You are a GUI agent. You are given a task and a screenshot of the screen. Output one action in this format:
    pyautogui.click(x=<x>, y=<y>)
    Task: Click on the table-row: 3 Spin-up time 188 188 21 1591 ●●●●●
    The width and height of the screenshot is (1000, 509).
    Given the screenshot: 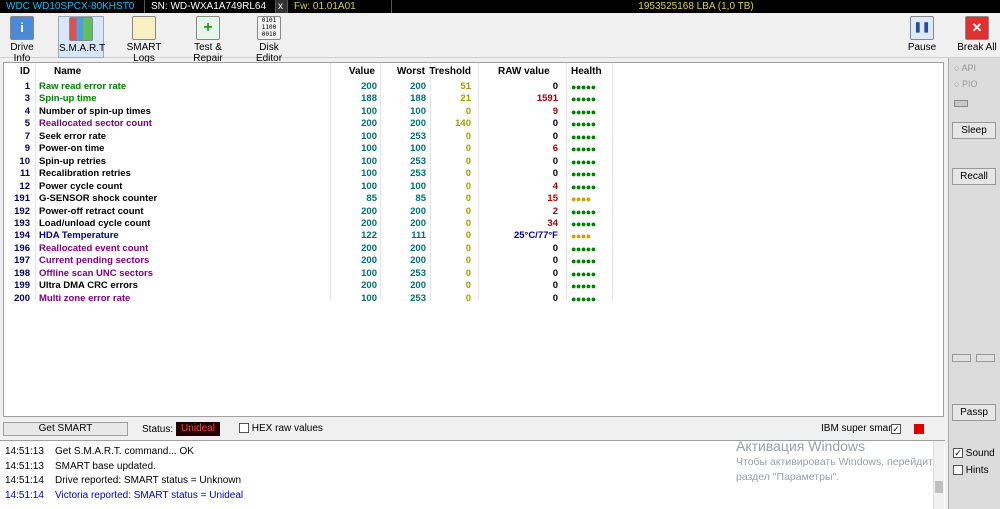 What is the action you would take?
    pyautogui.click(x=473, y=99)
    